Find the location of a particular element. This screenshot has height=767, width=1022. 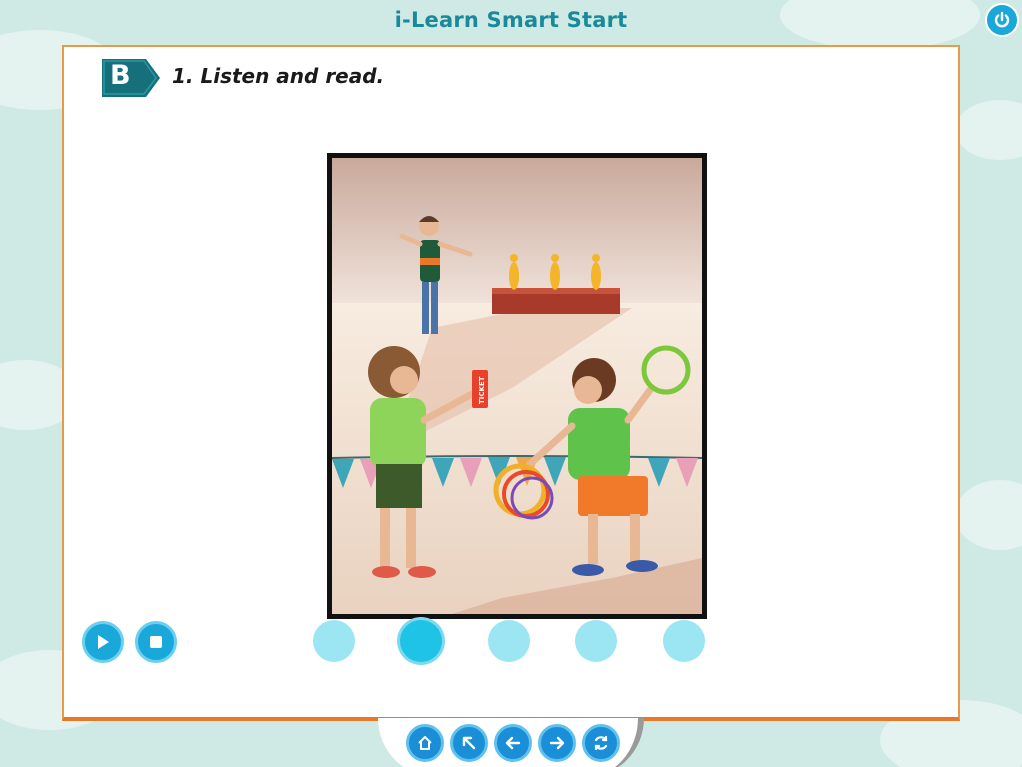

section-badge: B is located at coordinates (131, 78).